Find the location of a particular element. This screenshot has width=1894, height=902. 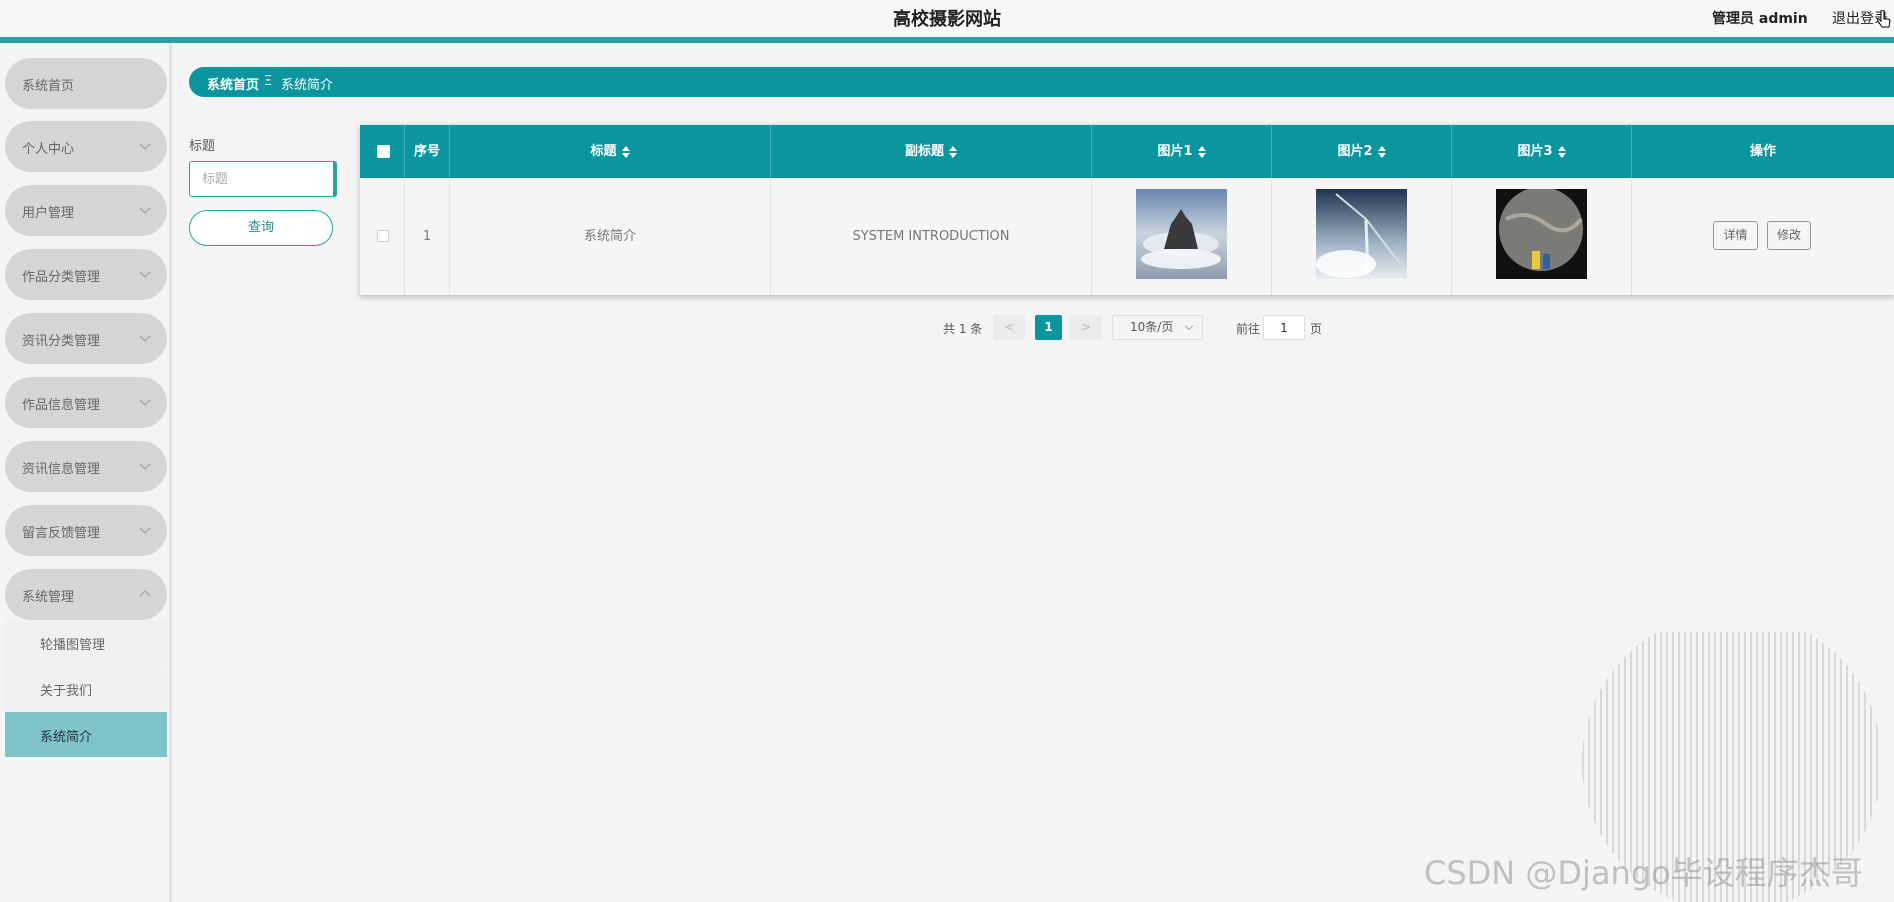

sidebar-item-feedback: 留言反馈管理 is located at coordinates (86, 530).